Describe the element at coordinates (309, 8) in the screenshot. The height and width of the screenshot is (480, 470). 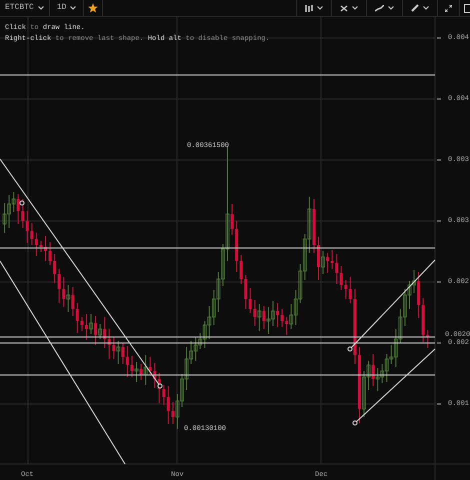
I see `candlestick-icon` at that location.